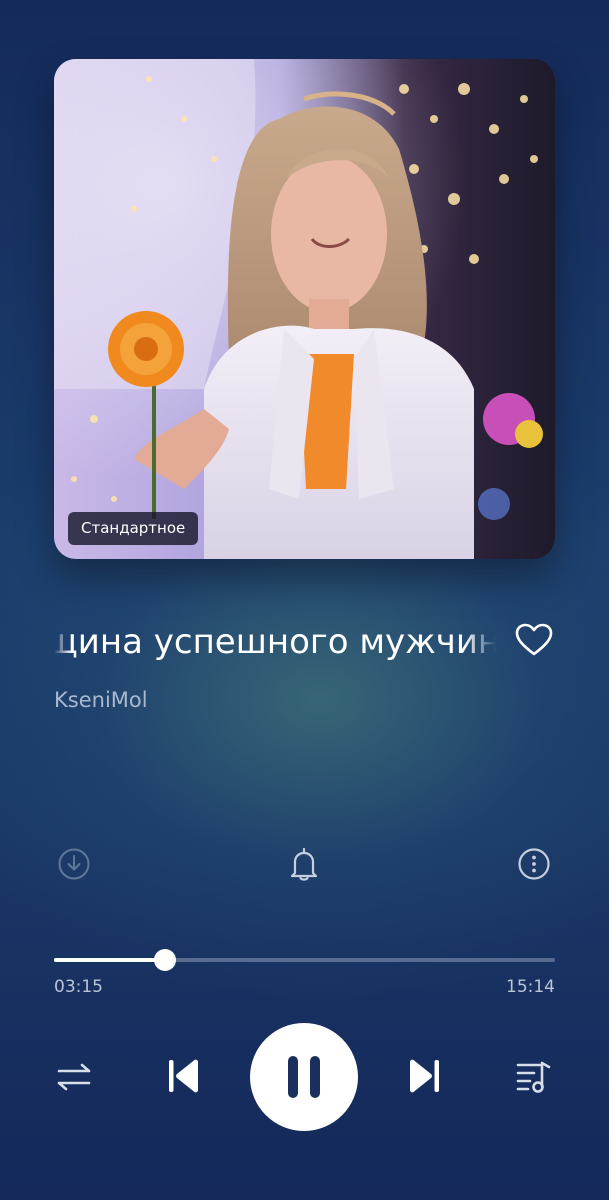  What do you see at coordinates (304, 960) in the screenshot?
I see `progress-bar` at bounding box center [304, 960].